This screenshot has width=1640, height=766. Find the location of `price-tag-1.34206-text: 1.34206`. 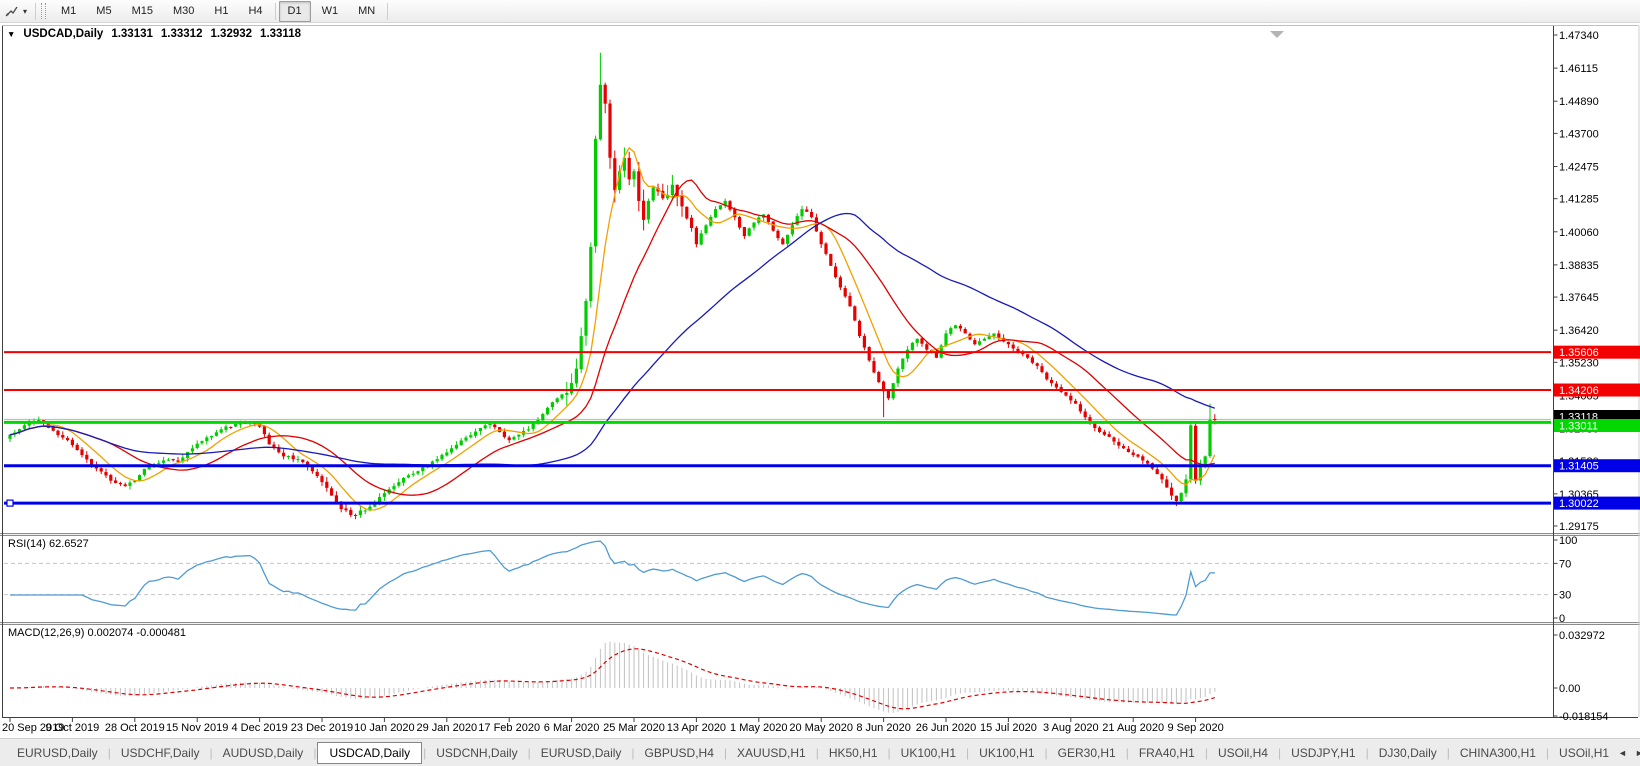

price-tag-1.34206-text: 1.34206 is located at coordinates (1579, 391).